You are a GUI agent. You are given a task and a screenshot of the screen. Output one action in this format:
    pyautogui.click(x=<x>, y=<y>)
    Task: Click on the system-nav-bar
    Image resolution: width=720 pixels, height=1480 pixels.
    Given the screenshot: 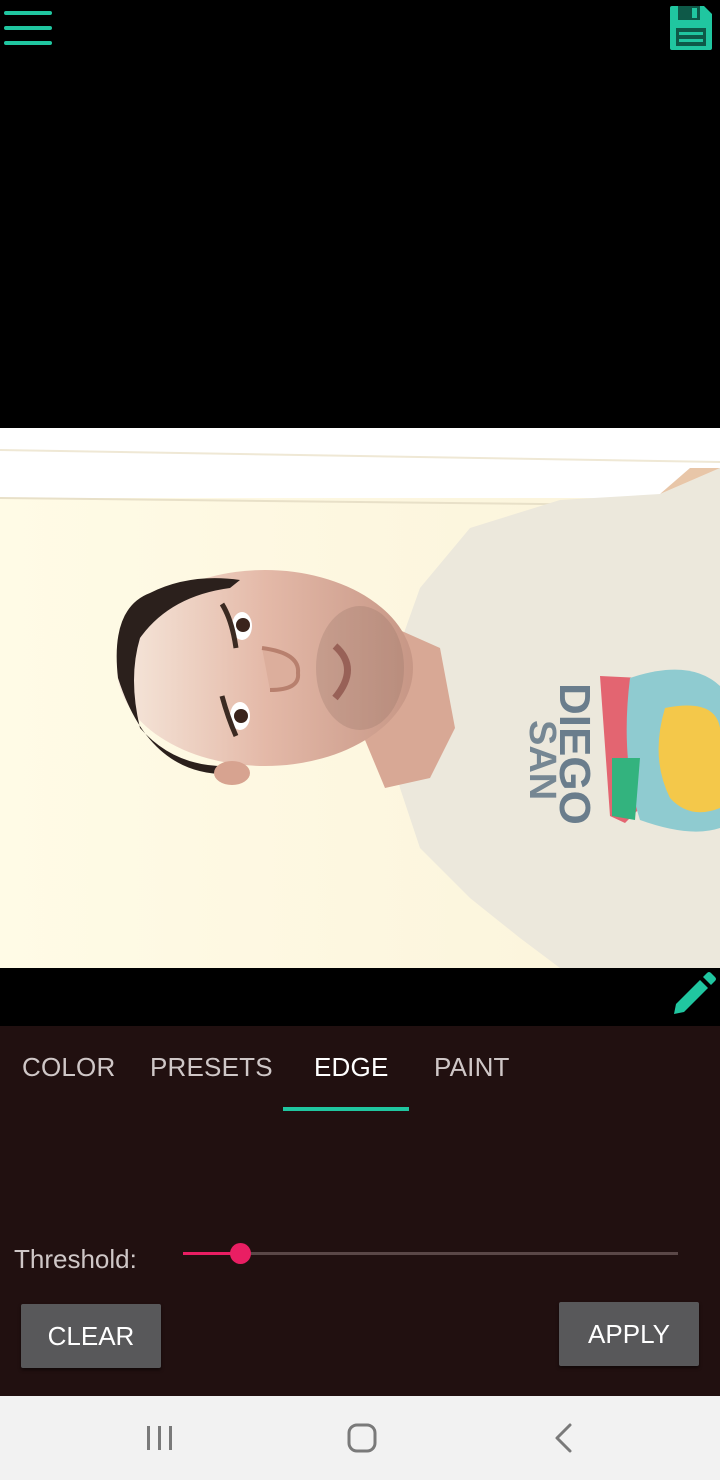 What is the action you would take?
    pyautogui.click(x=360, y=1438)
    